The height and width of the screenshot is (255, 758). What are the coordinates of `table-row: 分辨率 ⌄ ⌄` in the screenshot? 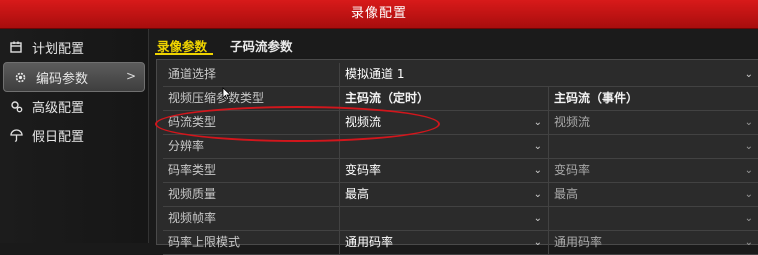 It's located at (460, 147).